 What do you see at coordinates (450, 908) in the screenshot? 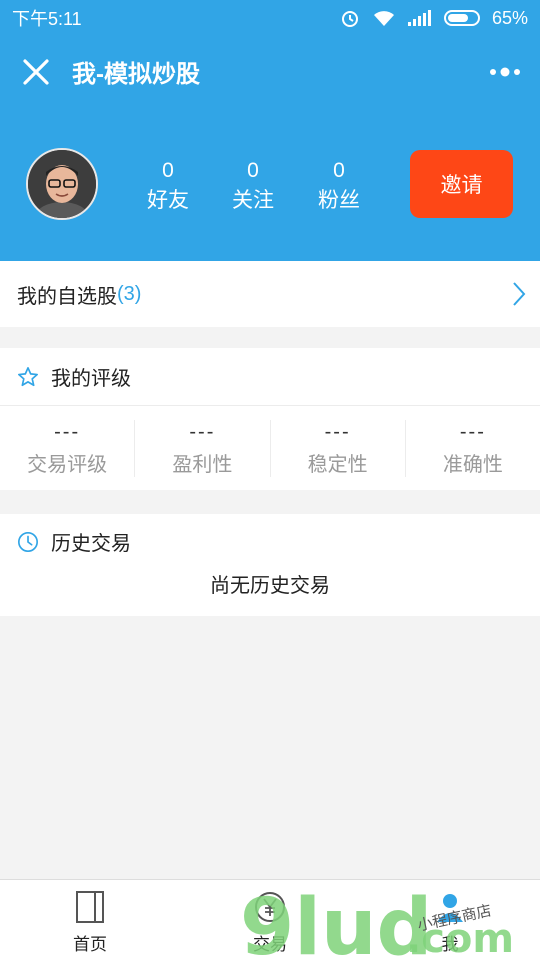
I see `person-icon` at bounding box center [450, 908].